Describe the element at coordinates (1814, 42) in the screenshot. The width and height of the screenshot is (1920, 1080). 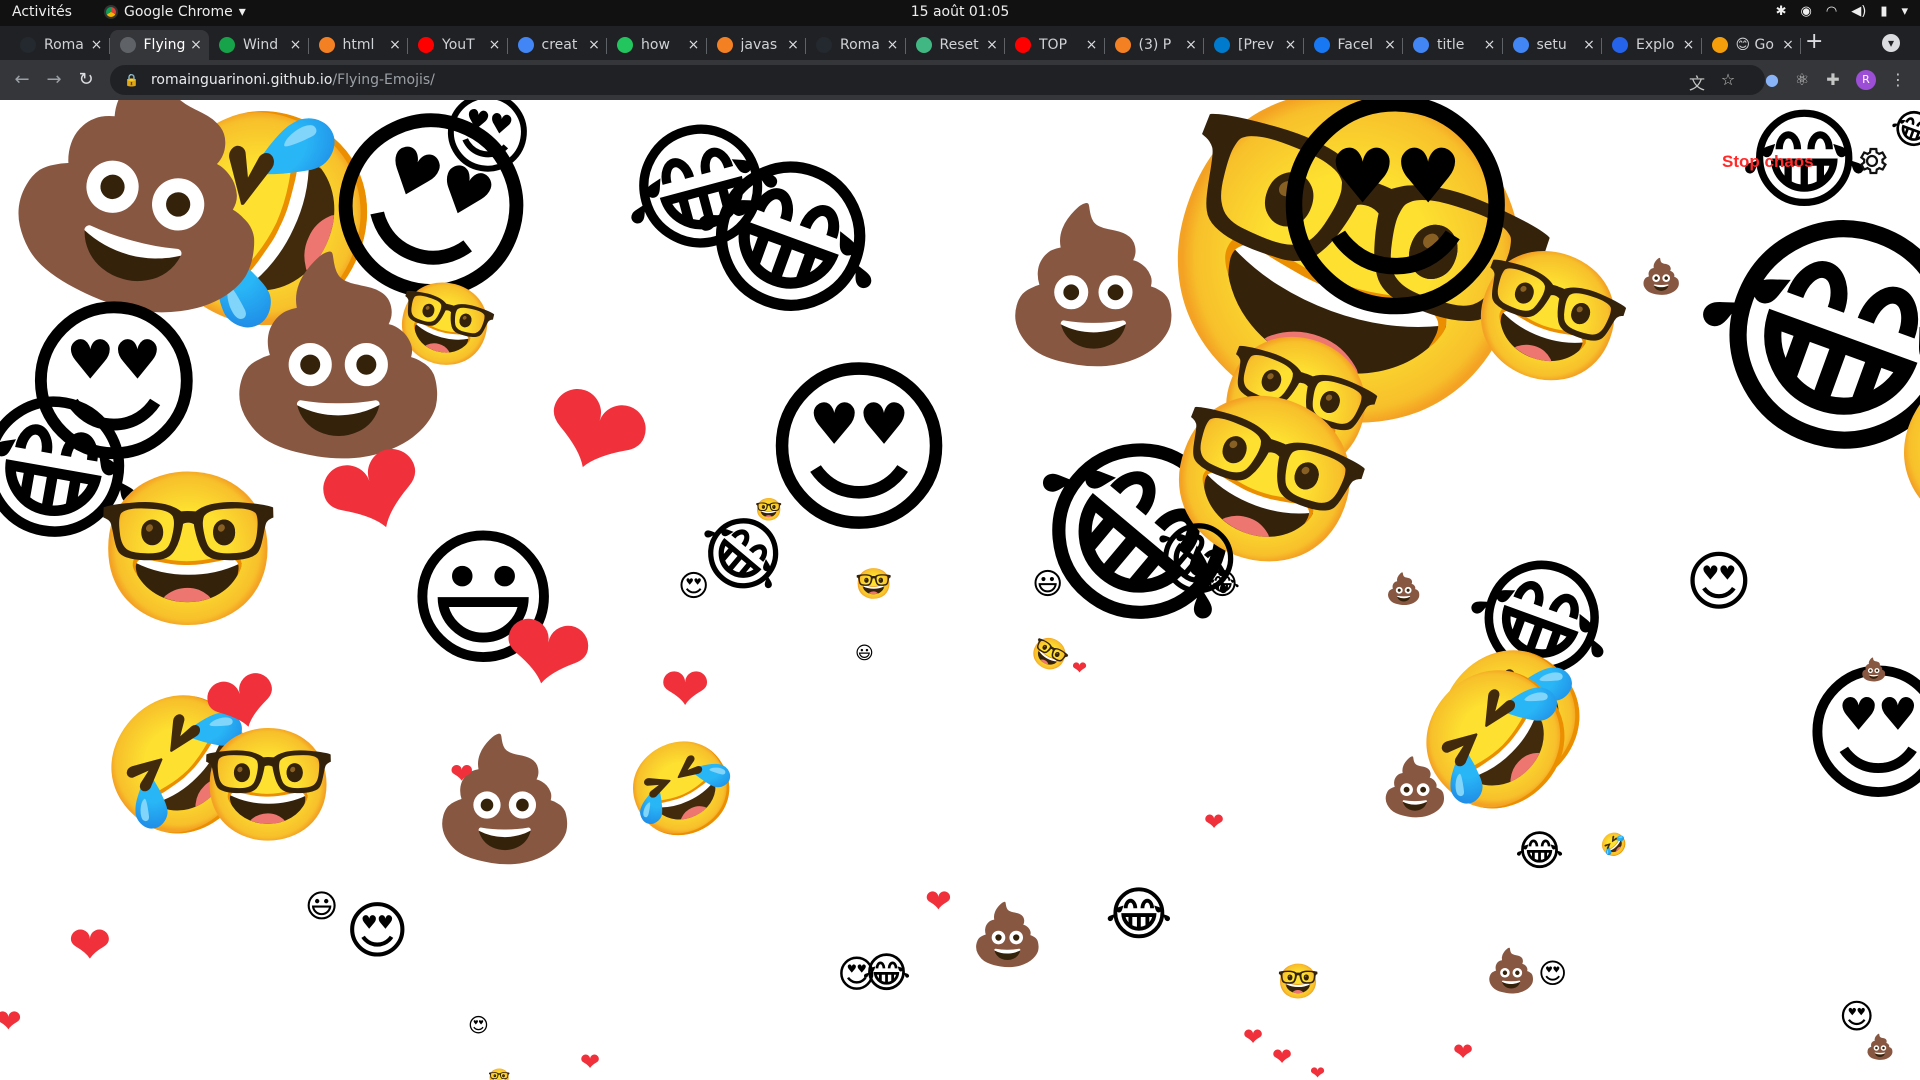
I see `new-tab-button: +` at that location.